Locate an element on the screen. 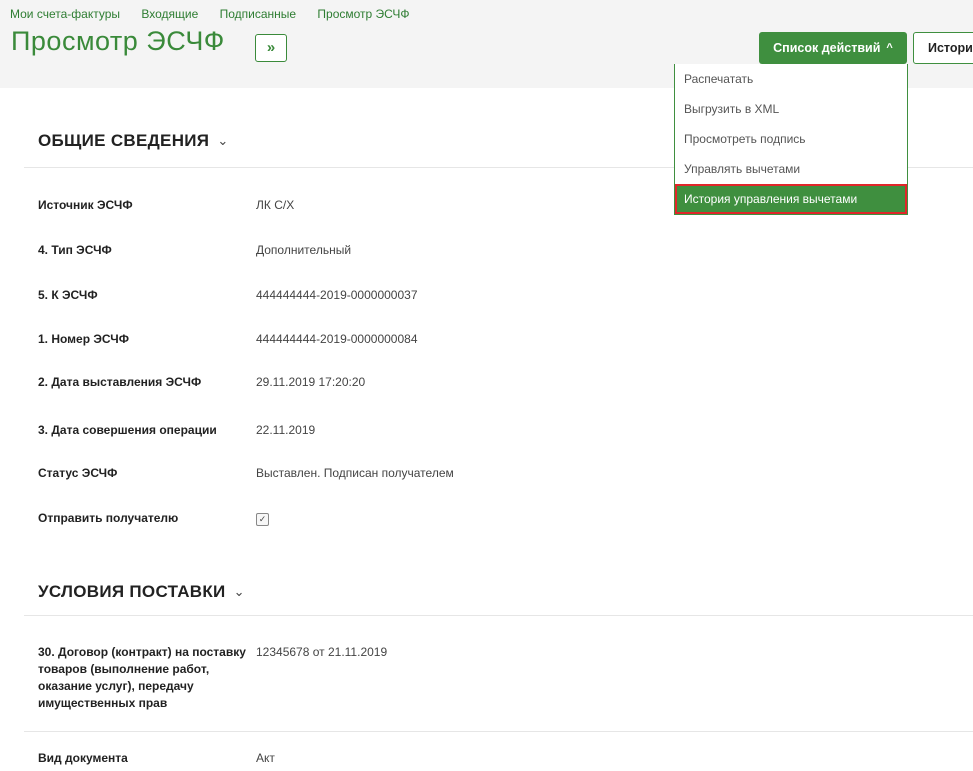 Image resolution: width=973 pixels, height=771 pixels. section-general-header: ОБЩИЕ СВЕДЕНИЯ ⌄ is located at coordinates (133, 141).